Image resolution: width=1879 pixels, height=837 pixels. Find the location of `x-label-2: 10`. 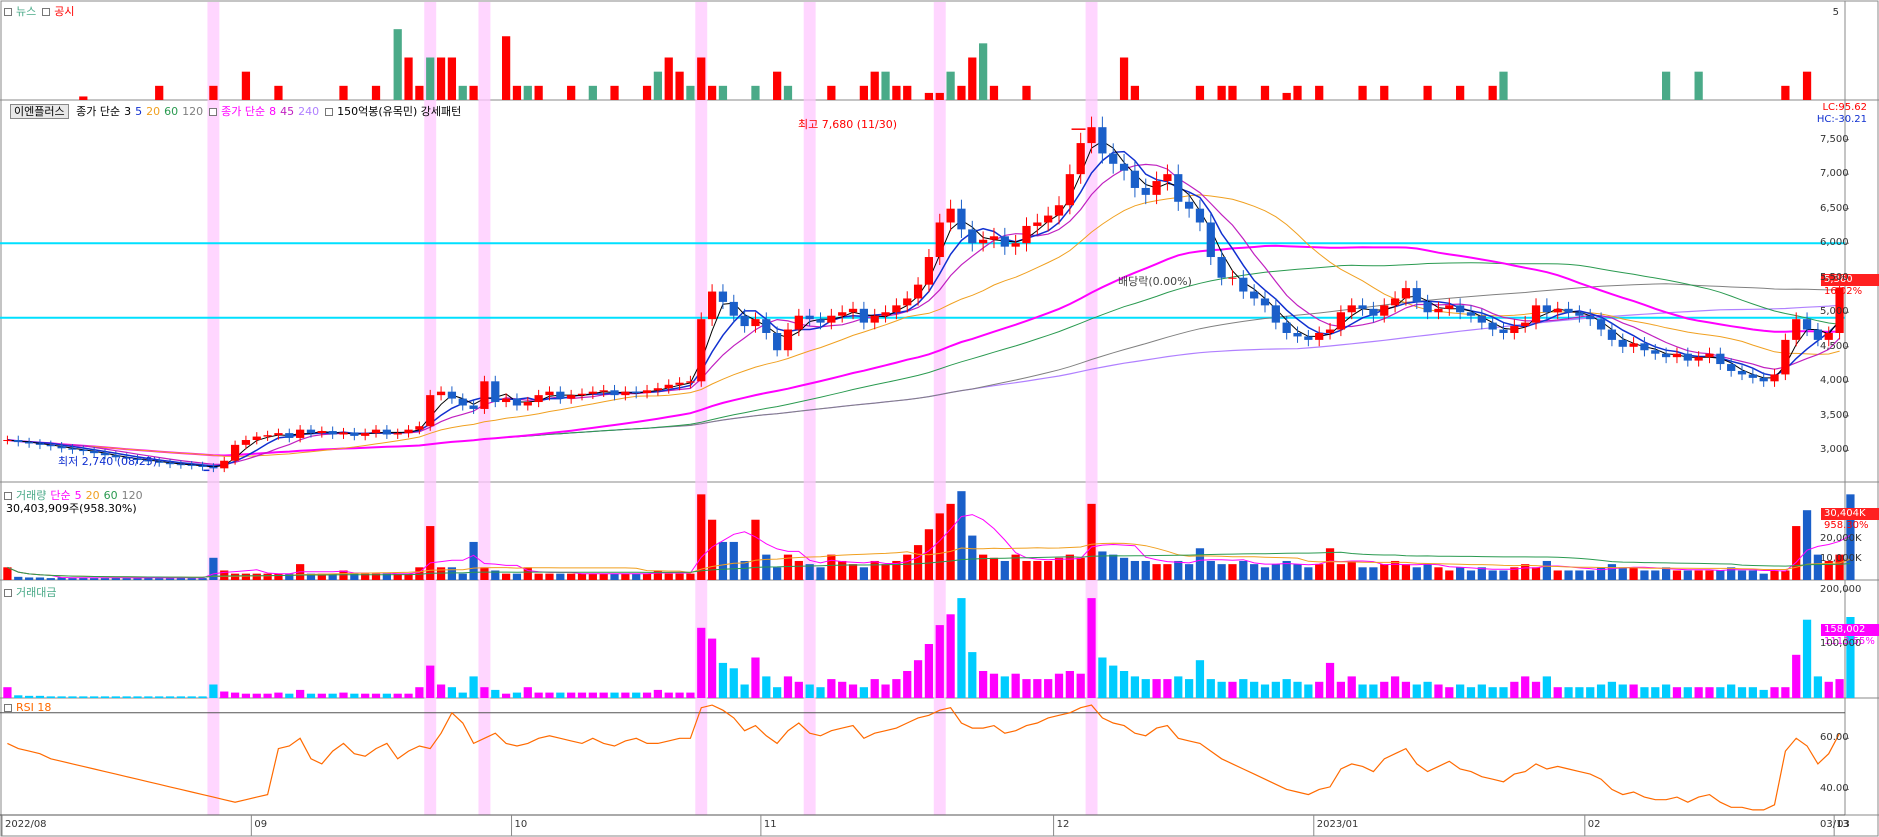

x-label-2: 10 is located at coordinates (521, 824).